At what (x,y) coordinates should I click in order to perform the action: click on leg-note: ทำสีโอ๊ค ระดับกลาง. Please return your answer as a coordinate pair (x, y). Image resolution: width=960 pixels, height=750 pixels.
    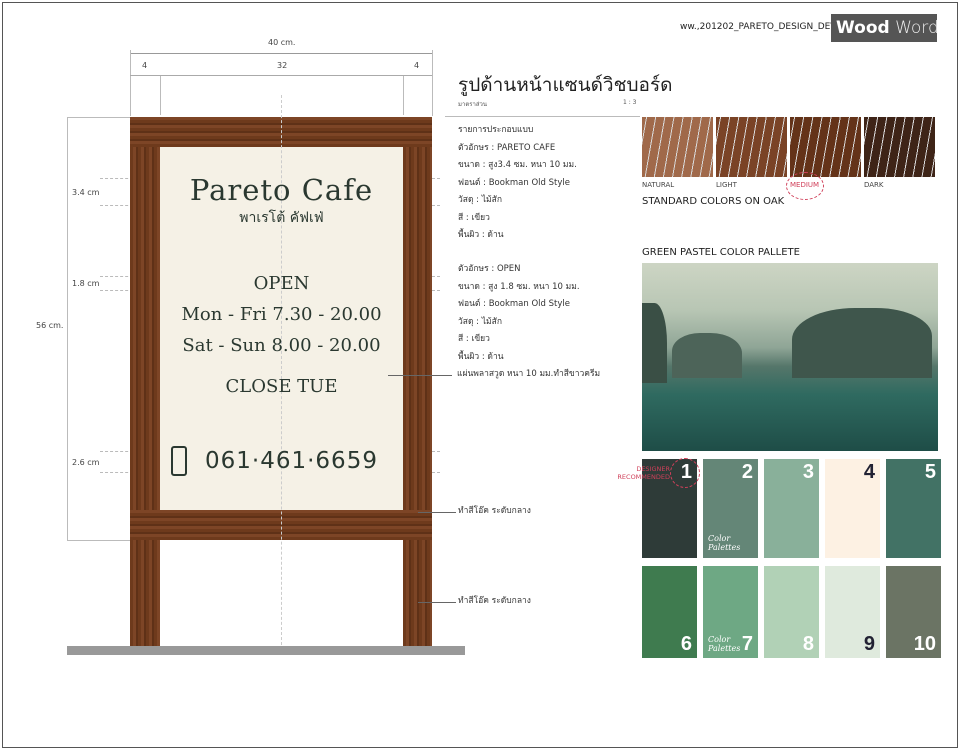
    Looking at the image, I should click on (494, 601).